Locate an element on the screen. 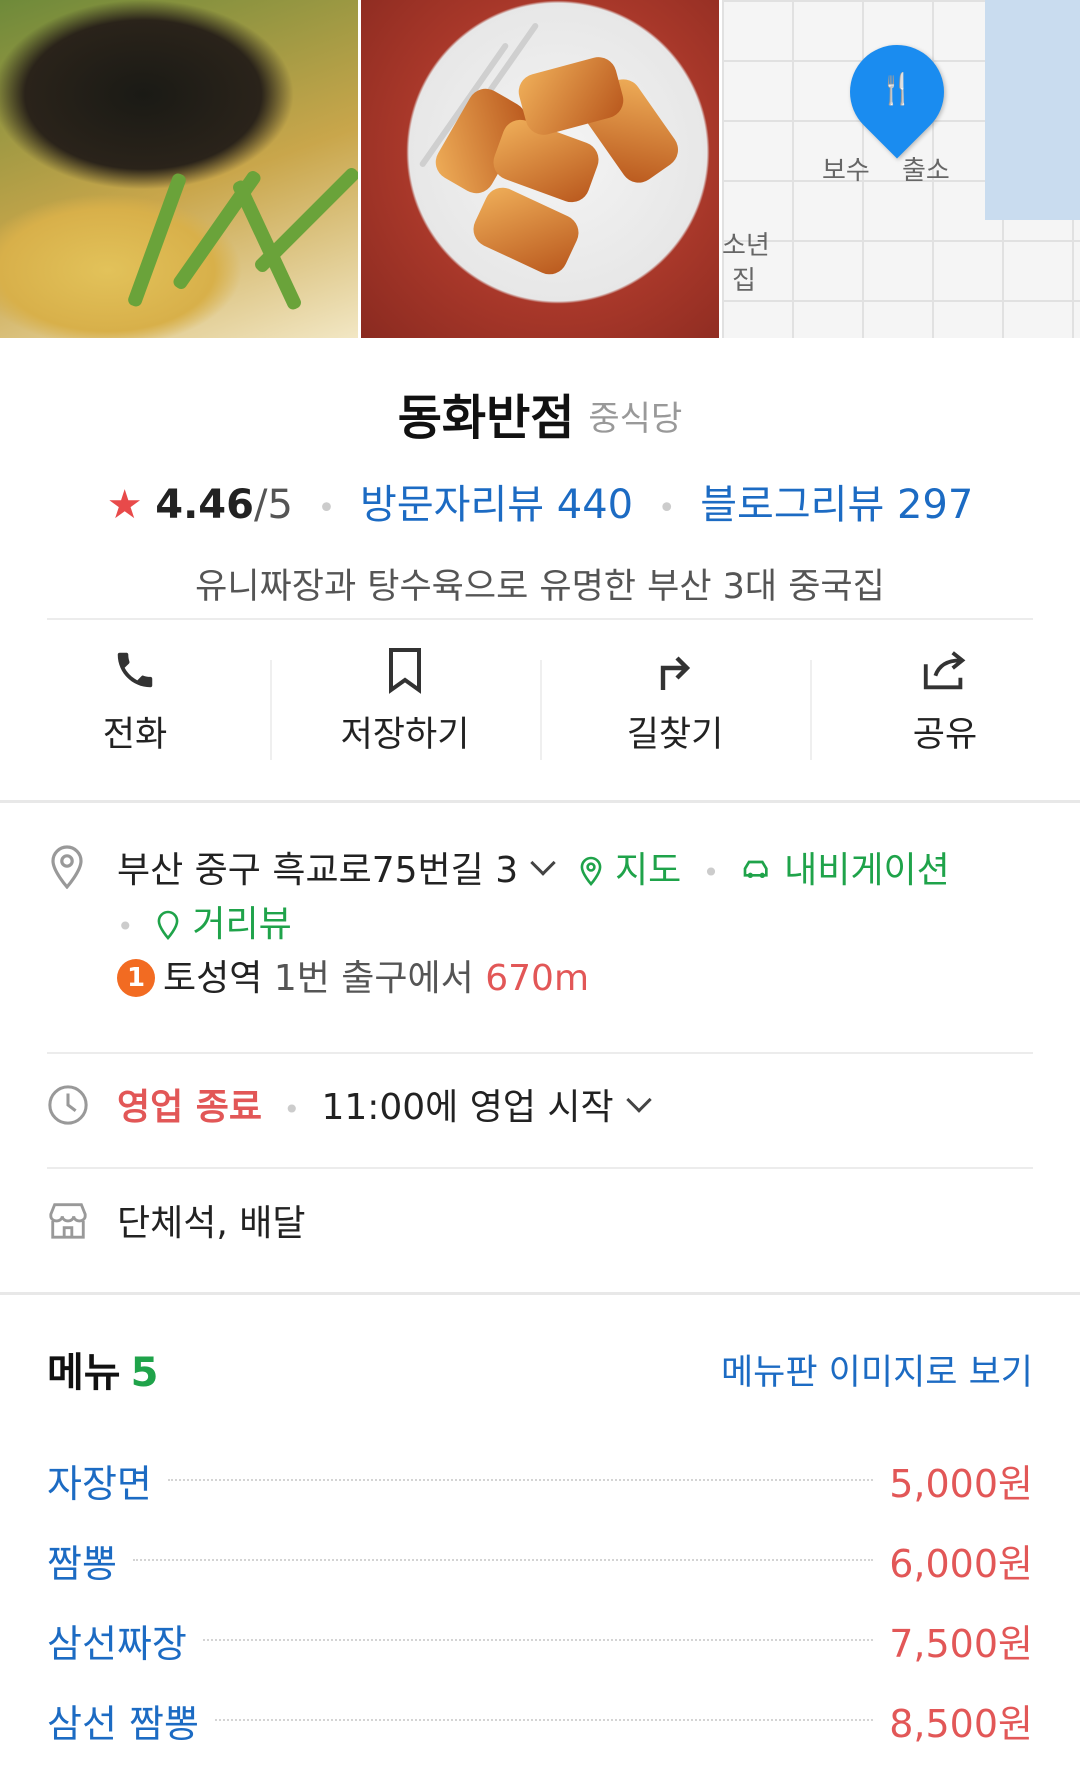 This screenshot has height=1771, width=1080. menu-item: 짬뽕 6,000원 is located at coordinates (540, 1560).